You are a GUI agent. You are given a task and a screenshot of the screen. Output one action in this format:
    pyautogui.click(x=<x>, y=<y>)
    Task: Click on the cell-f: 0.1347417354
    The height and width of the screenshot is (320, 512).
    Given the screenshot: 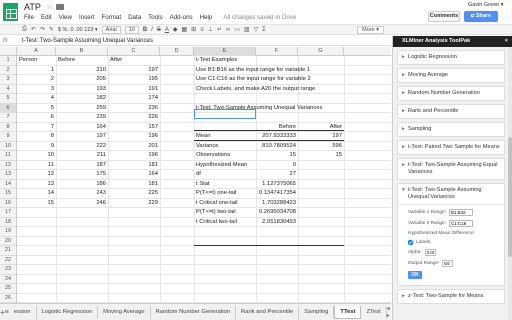 What is the action you would take?
    pyautogui.click(x=277, y=194)
    